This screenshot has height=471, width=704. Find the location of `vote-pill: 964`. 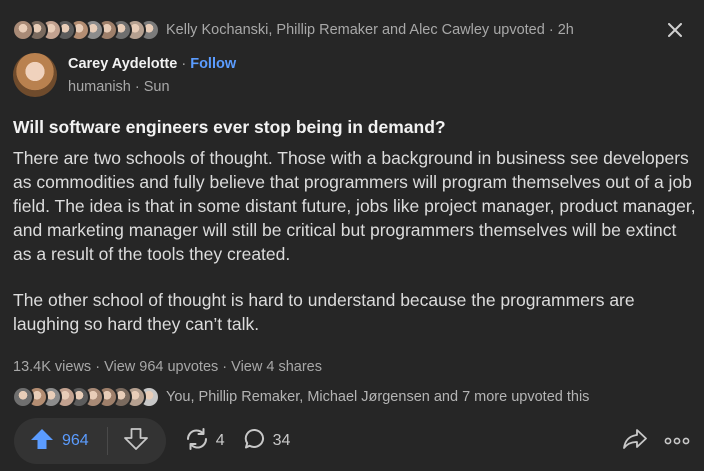

vote-pill: 964 is located at coordinates (90, 441).